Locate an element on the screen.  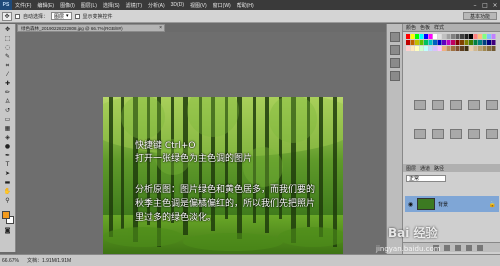
zoom-level: 66.67% is located at coordinates (10, 261).